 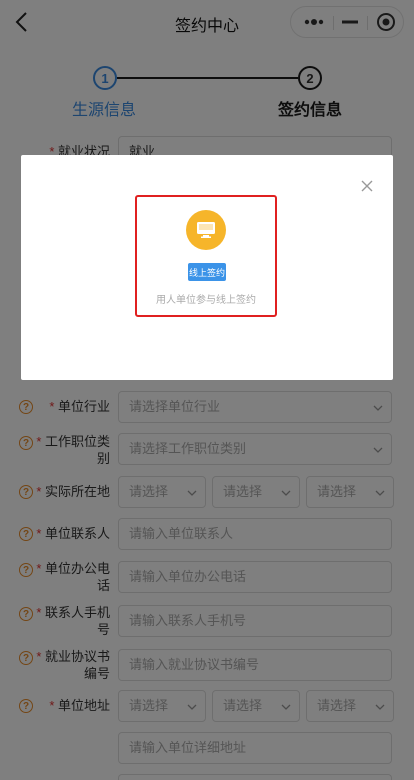 I want to click on online-sign-option, so click(x=206, y=230).